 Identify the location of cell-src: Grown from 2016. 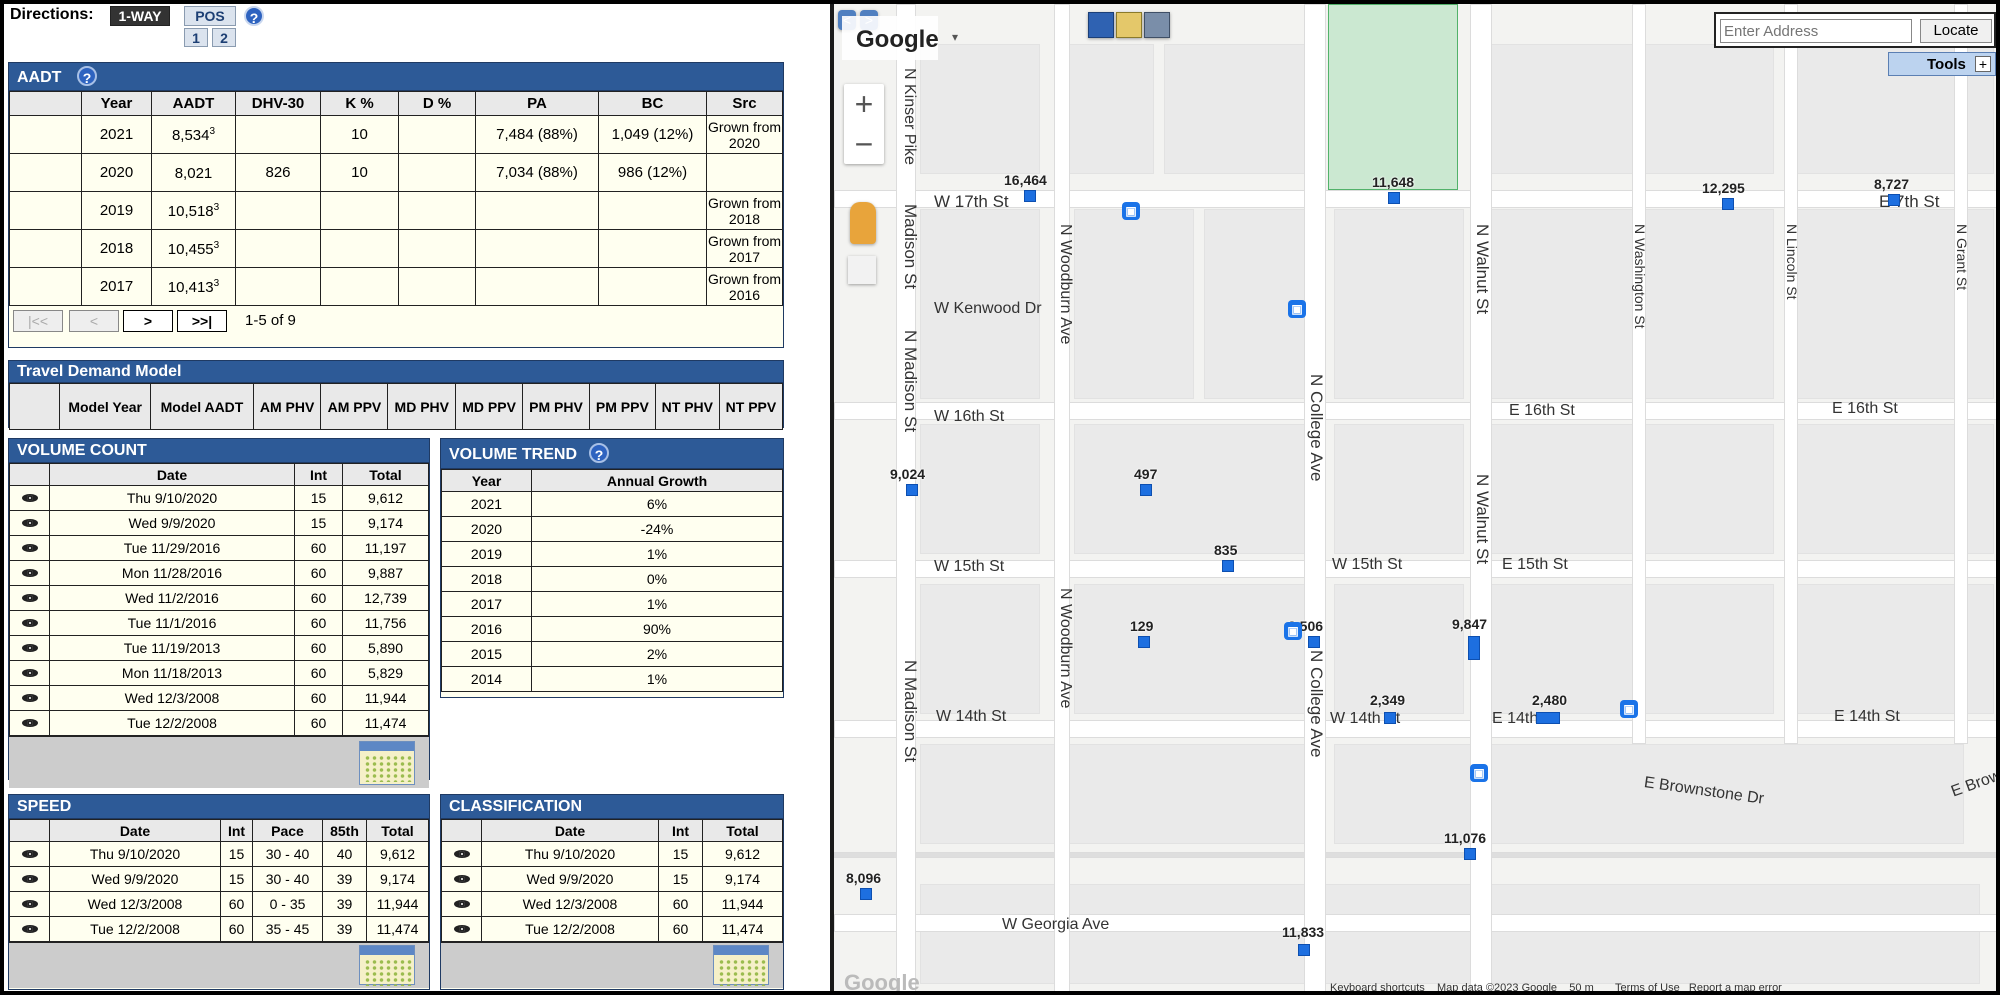
(744, 286).